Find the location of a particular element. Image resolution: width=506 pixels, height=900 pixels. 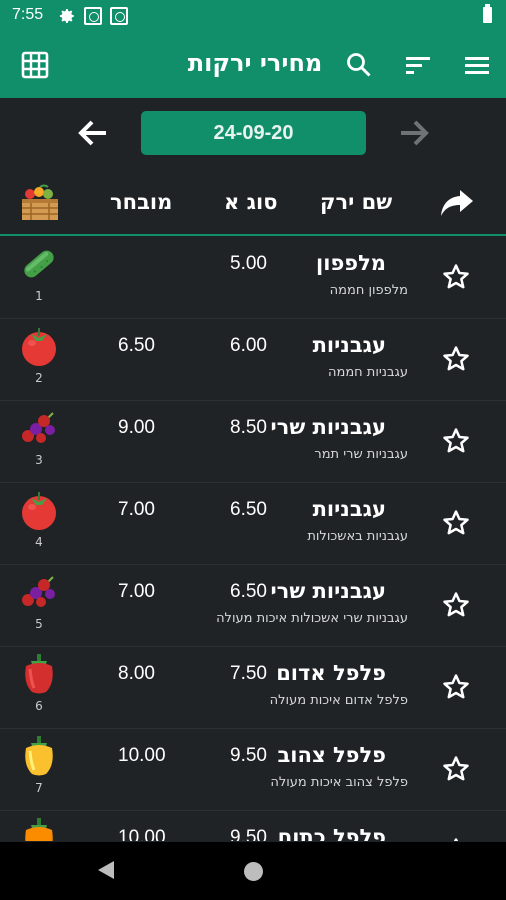

date-selector: 24-09-20 is located at coordinates (253, 133).